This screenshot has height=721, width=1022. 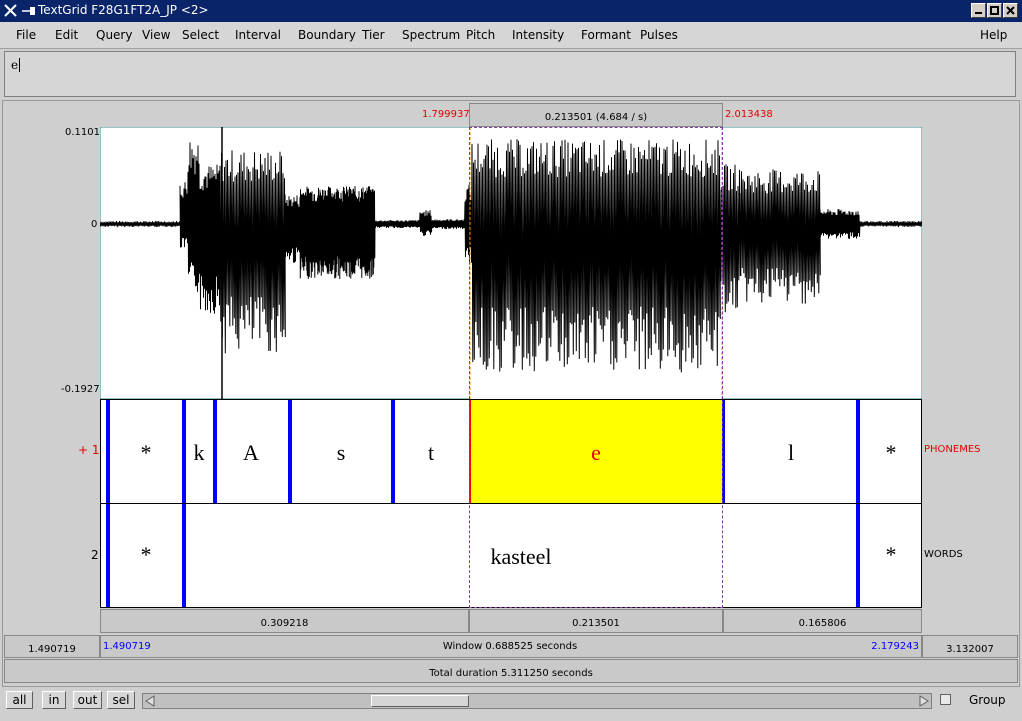 What do you see at coordinates (95, 450) in the screenshot?
I see `tier1-number: 1` at bounding box center [95, 450].